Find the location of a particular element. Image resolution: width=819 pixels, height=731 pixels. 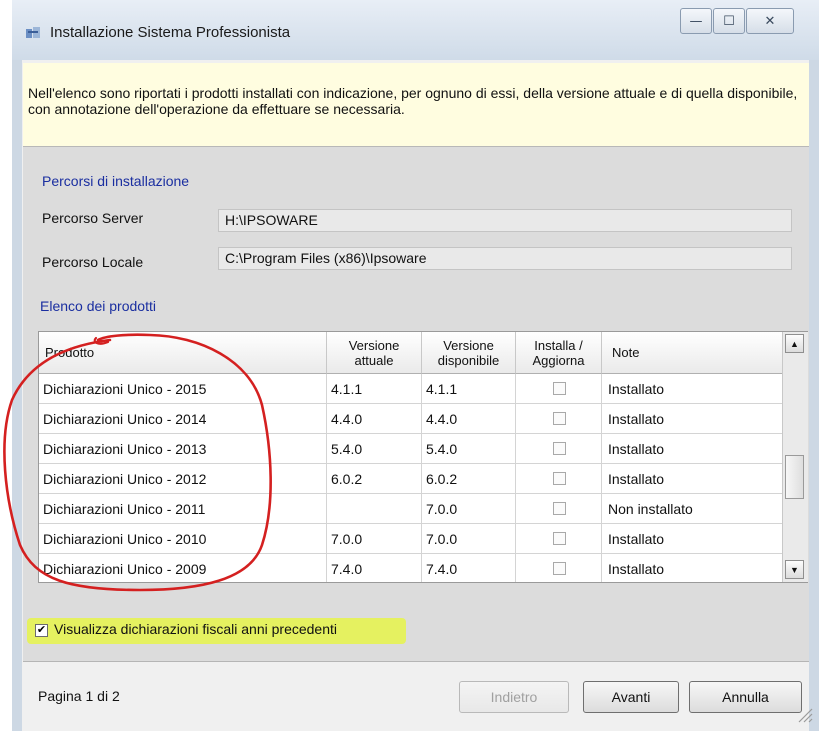

header-available-line1: Versione is located at coordinates (468, 345).